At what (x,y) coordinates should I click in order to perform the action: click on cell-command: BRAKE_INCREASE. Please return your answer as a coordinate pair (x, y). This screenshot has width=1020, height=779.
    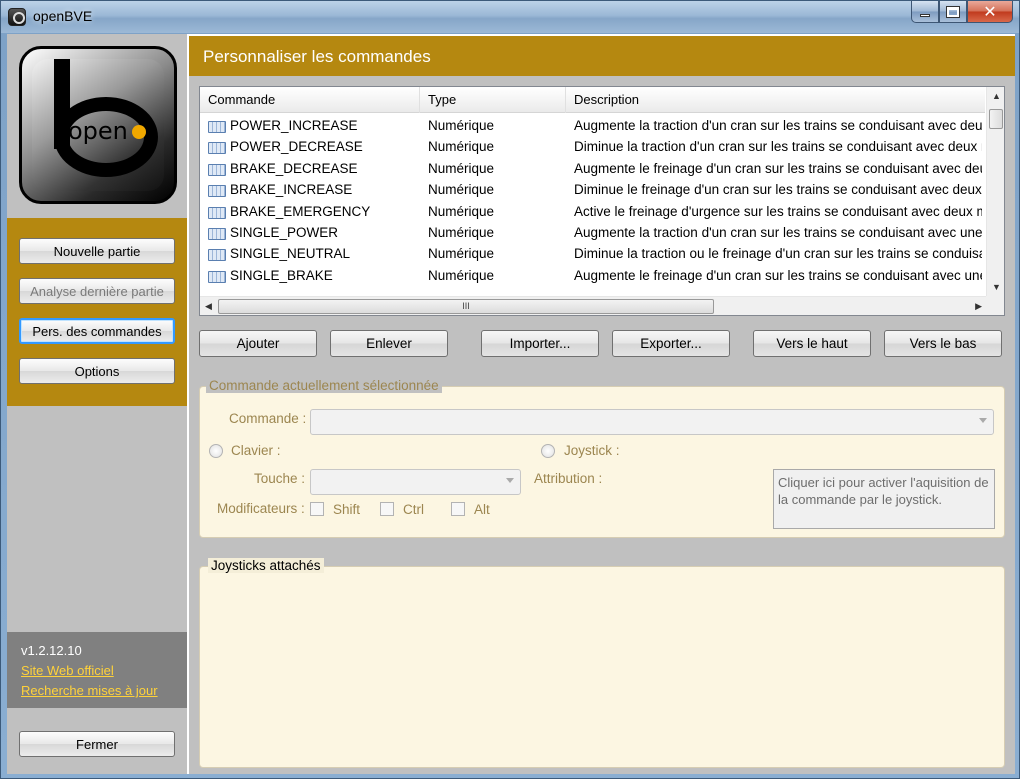
    Looking at the image, I should click on (291, 190).